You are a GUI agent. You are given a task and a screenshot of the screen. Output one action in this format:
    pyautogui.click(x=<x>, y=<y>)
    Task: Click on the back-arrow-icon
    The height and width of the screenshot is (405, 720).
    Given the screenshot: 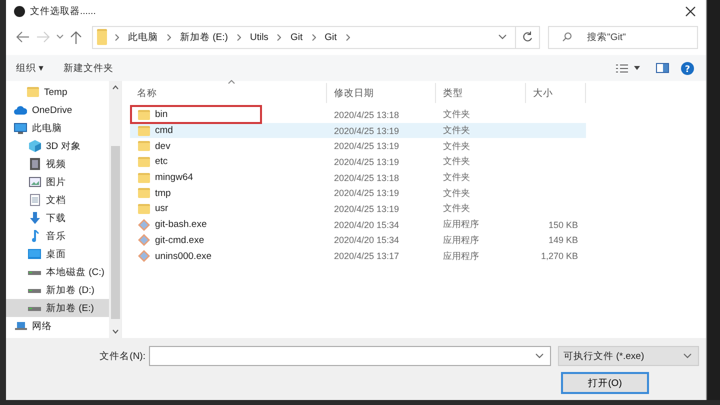 What is the action you would take?
    pyautogui.click(x=23, y=37)
    